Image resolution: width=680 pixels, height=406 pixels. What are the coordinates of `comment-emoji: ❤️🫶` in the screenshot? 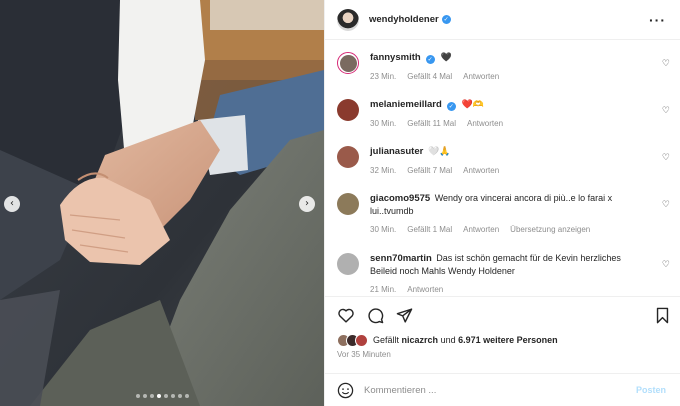 It's located at (471, 105).